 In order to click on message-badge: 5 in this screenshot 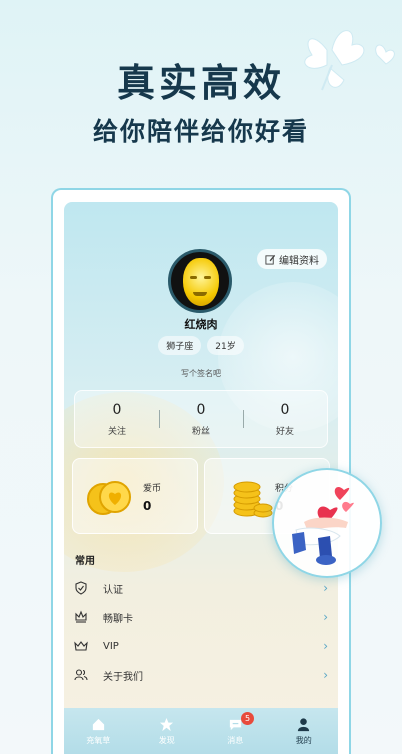, I will do `click(247, 718)`.